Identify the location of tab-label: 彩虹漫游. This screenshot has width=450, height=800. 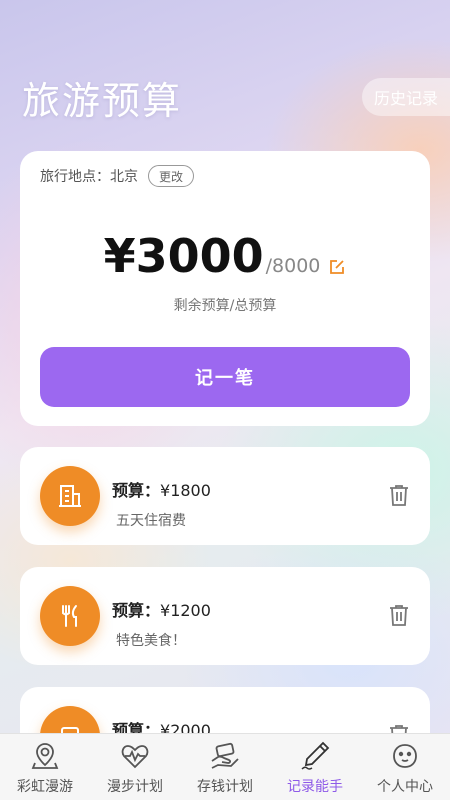
(45, 787).